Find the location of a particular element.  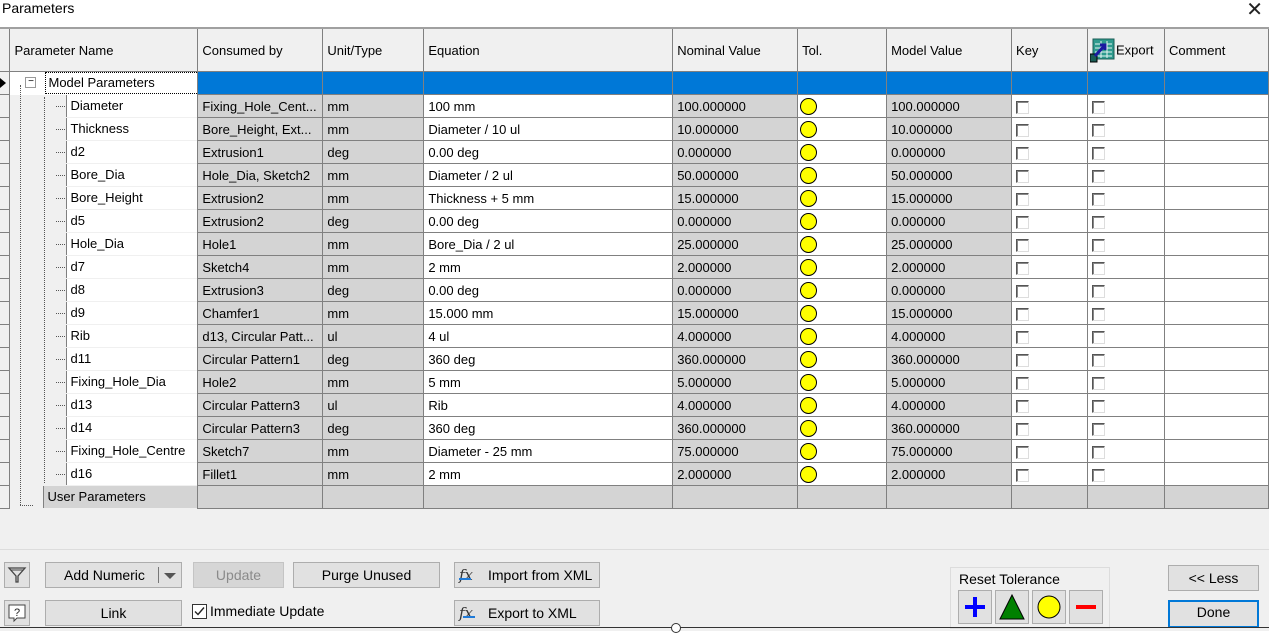

equation-cell: 2 mm is located at coordinates (548, 267).